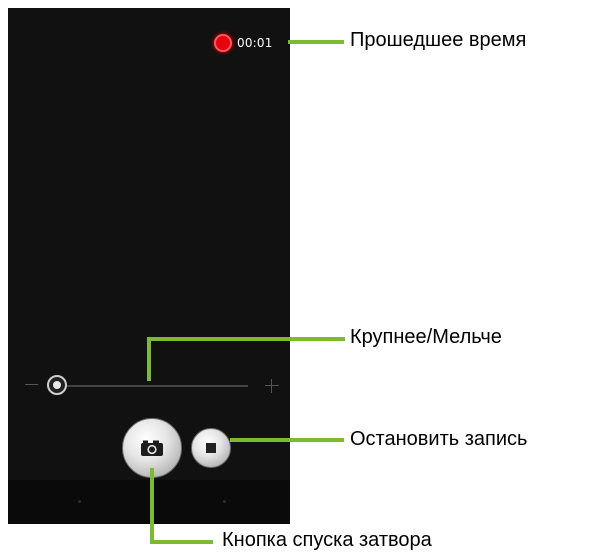 This screenshot has height=554, width=590. I want to click on camera-icon, so click(152, 448).